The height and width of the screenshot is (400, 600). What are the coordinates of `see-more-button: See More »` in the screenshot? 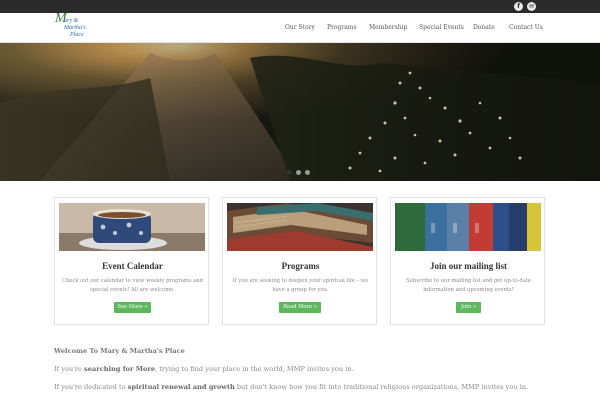 It's located at (132, 307).